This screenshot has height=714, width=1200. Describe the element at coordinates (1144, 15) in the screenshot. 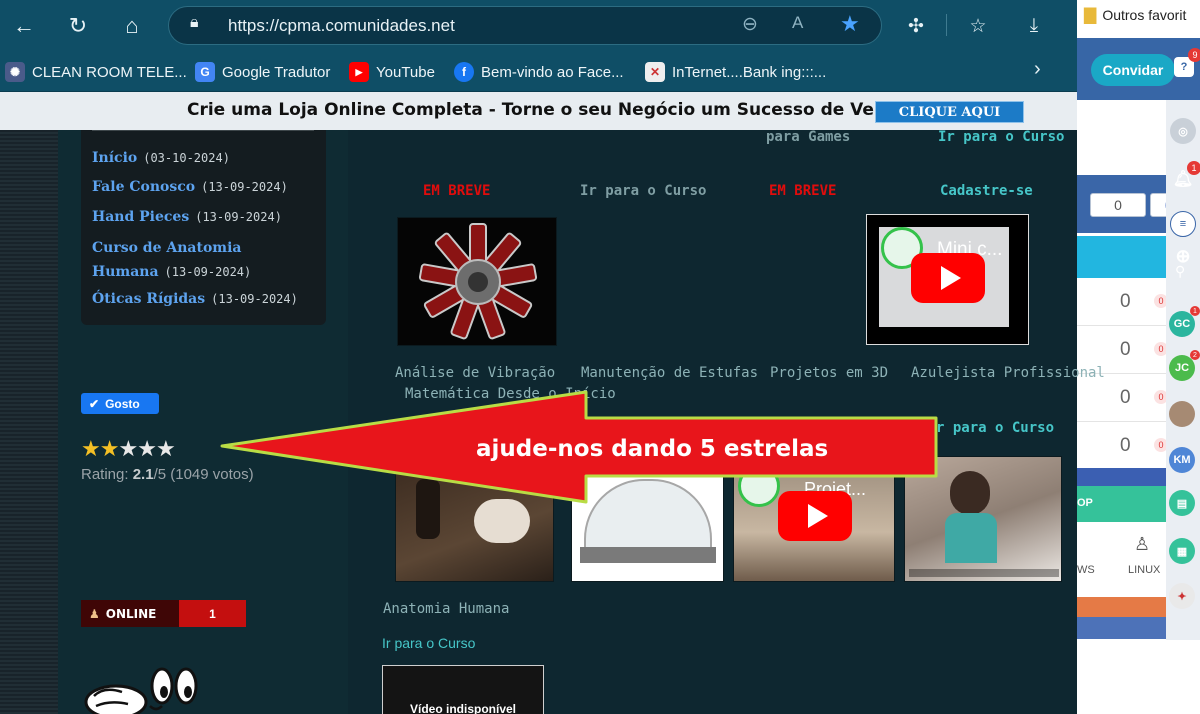

I see `other-favorites-label: Outros favorit` at that location.